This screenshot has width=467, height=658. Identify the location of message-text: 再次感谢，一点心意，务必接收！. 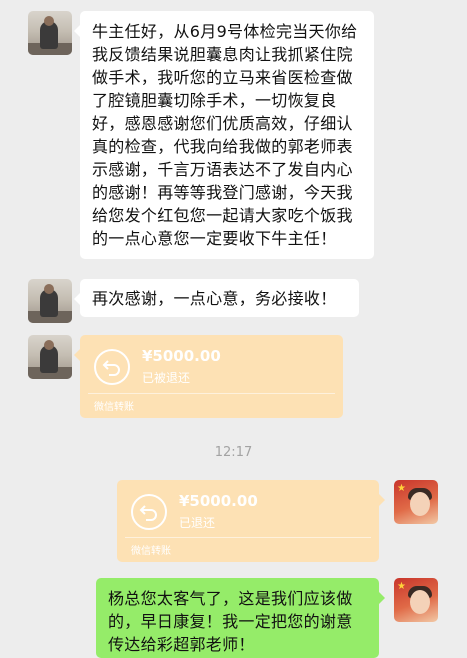
(214, 298).